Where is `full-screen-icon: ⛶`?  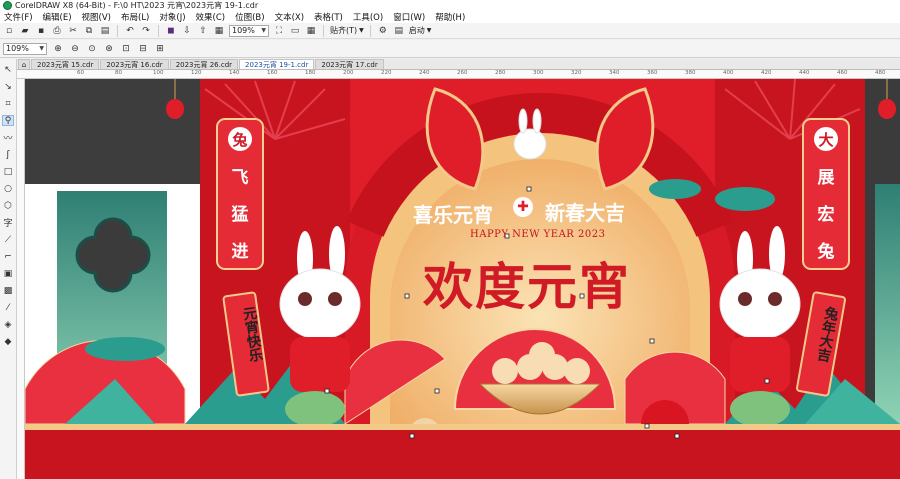 full-screen-icon: ⛶ is located at coordinates (279, 31).